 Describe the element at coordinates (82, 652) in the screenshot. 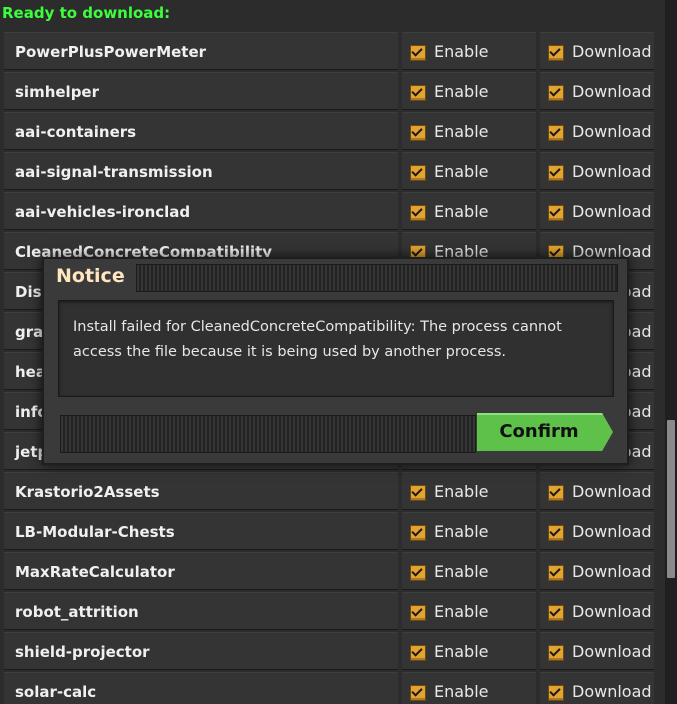

I see `mod-name: shield-projector` at that location.